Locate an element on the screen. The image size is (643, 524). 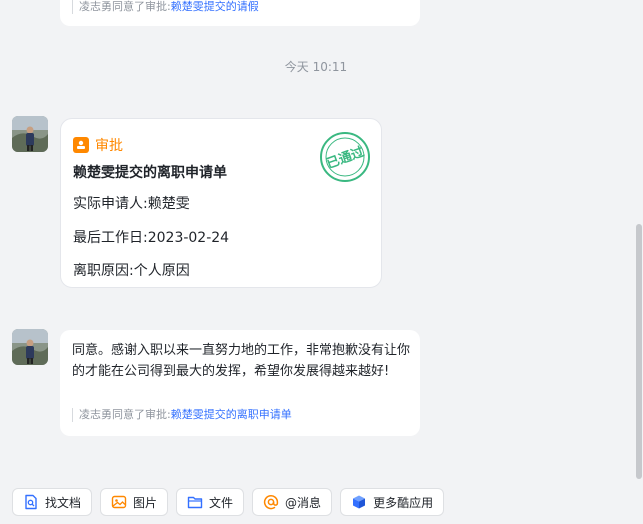
approval-quote: 凌志勇同意了审批:赖楚雯提交的离职申请单 is located at coordinates (182, 415).